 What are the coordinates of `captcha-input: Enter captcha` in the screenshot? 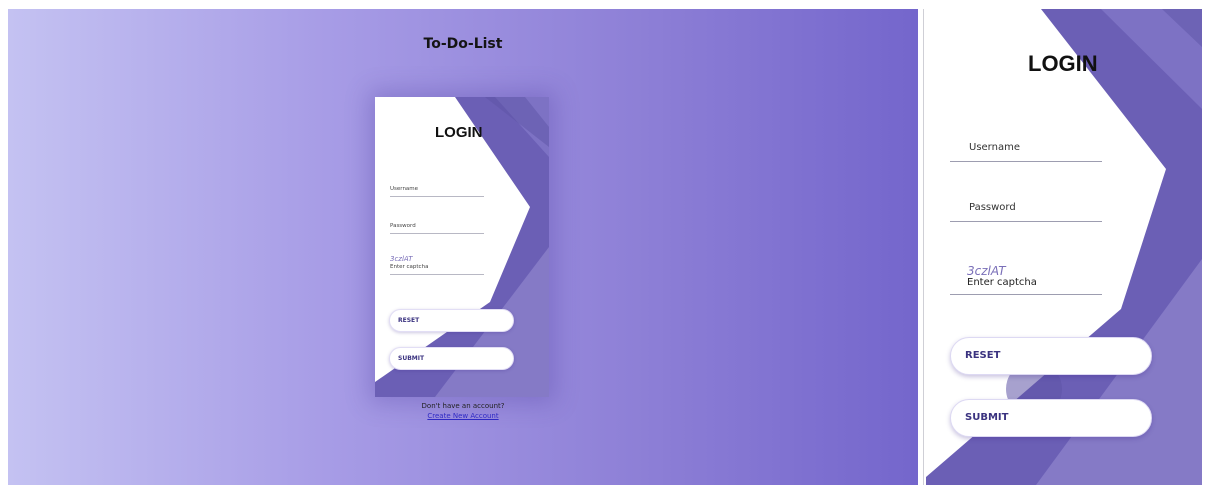 It's located at (437, 269).